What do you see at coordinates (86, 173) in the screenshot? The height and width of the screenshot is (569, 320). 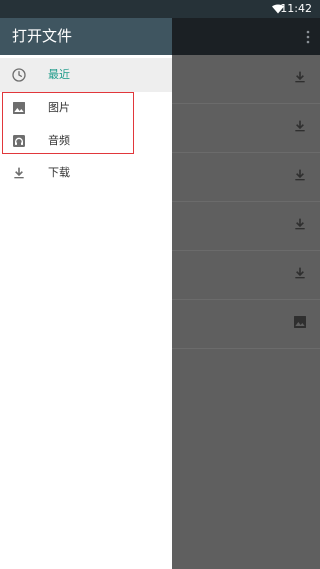 I see `drawer-item-downloads: 下载` at bounding box center [86, 173].